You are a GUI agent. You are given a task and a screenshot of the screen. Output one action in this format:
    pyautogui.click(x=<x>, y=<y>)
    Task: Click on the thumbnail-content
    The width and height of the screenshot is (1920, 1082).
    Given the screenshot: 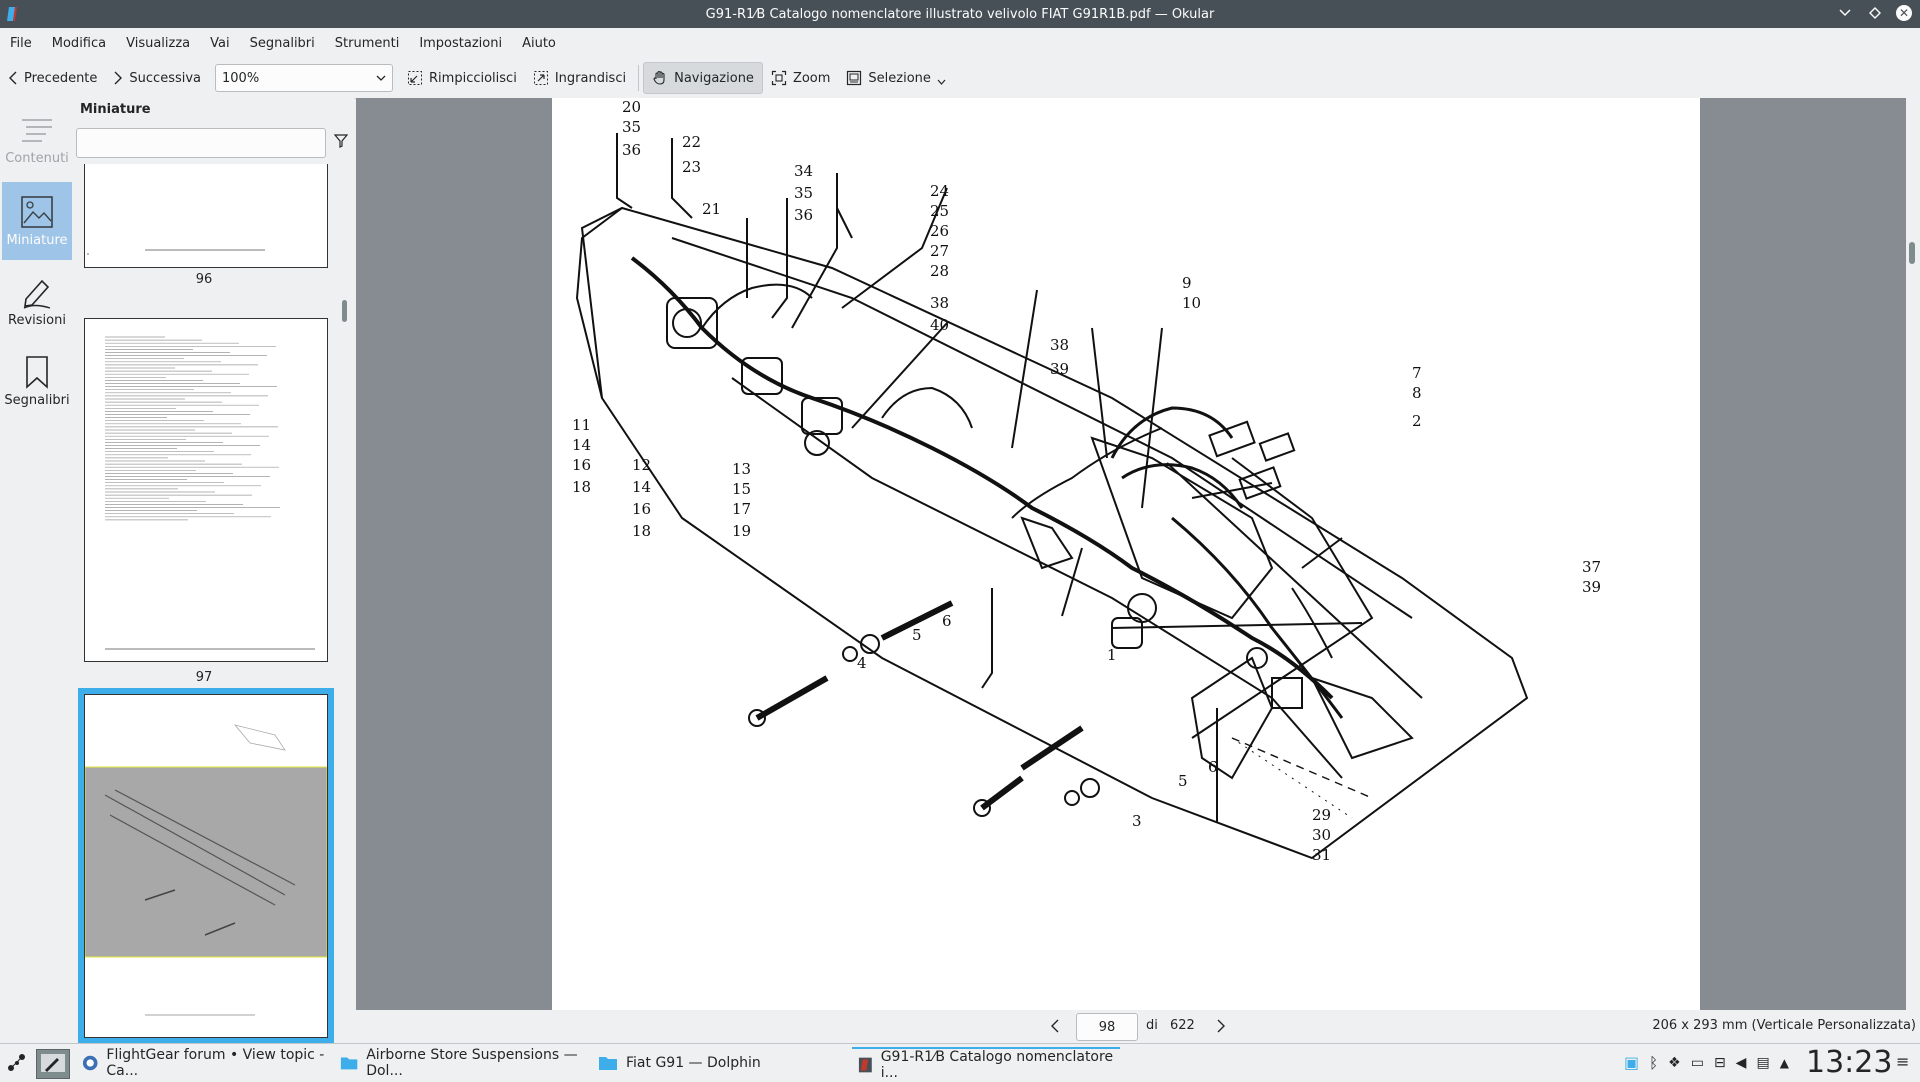 What is the action you would take?
    pyautogui.click(x=176, y=252)
    